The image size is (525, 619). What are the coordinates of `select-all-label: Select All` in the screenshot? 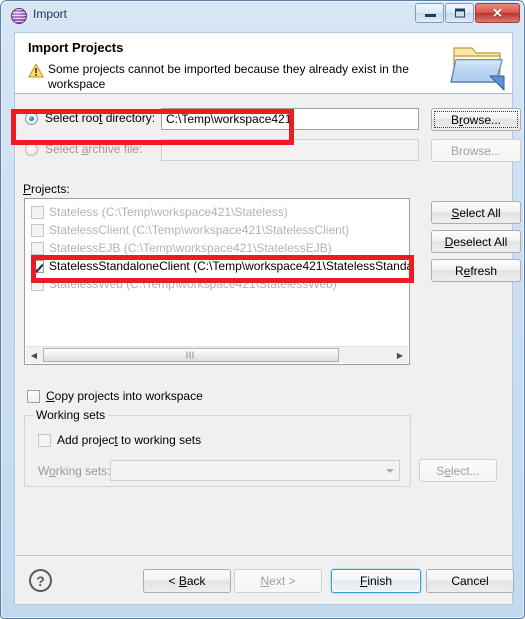 It's located at (476, 212).